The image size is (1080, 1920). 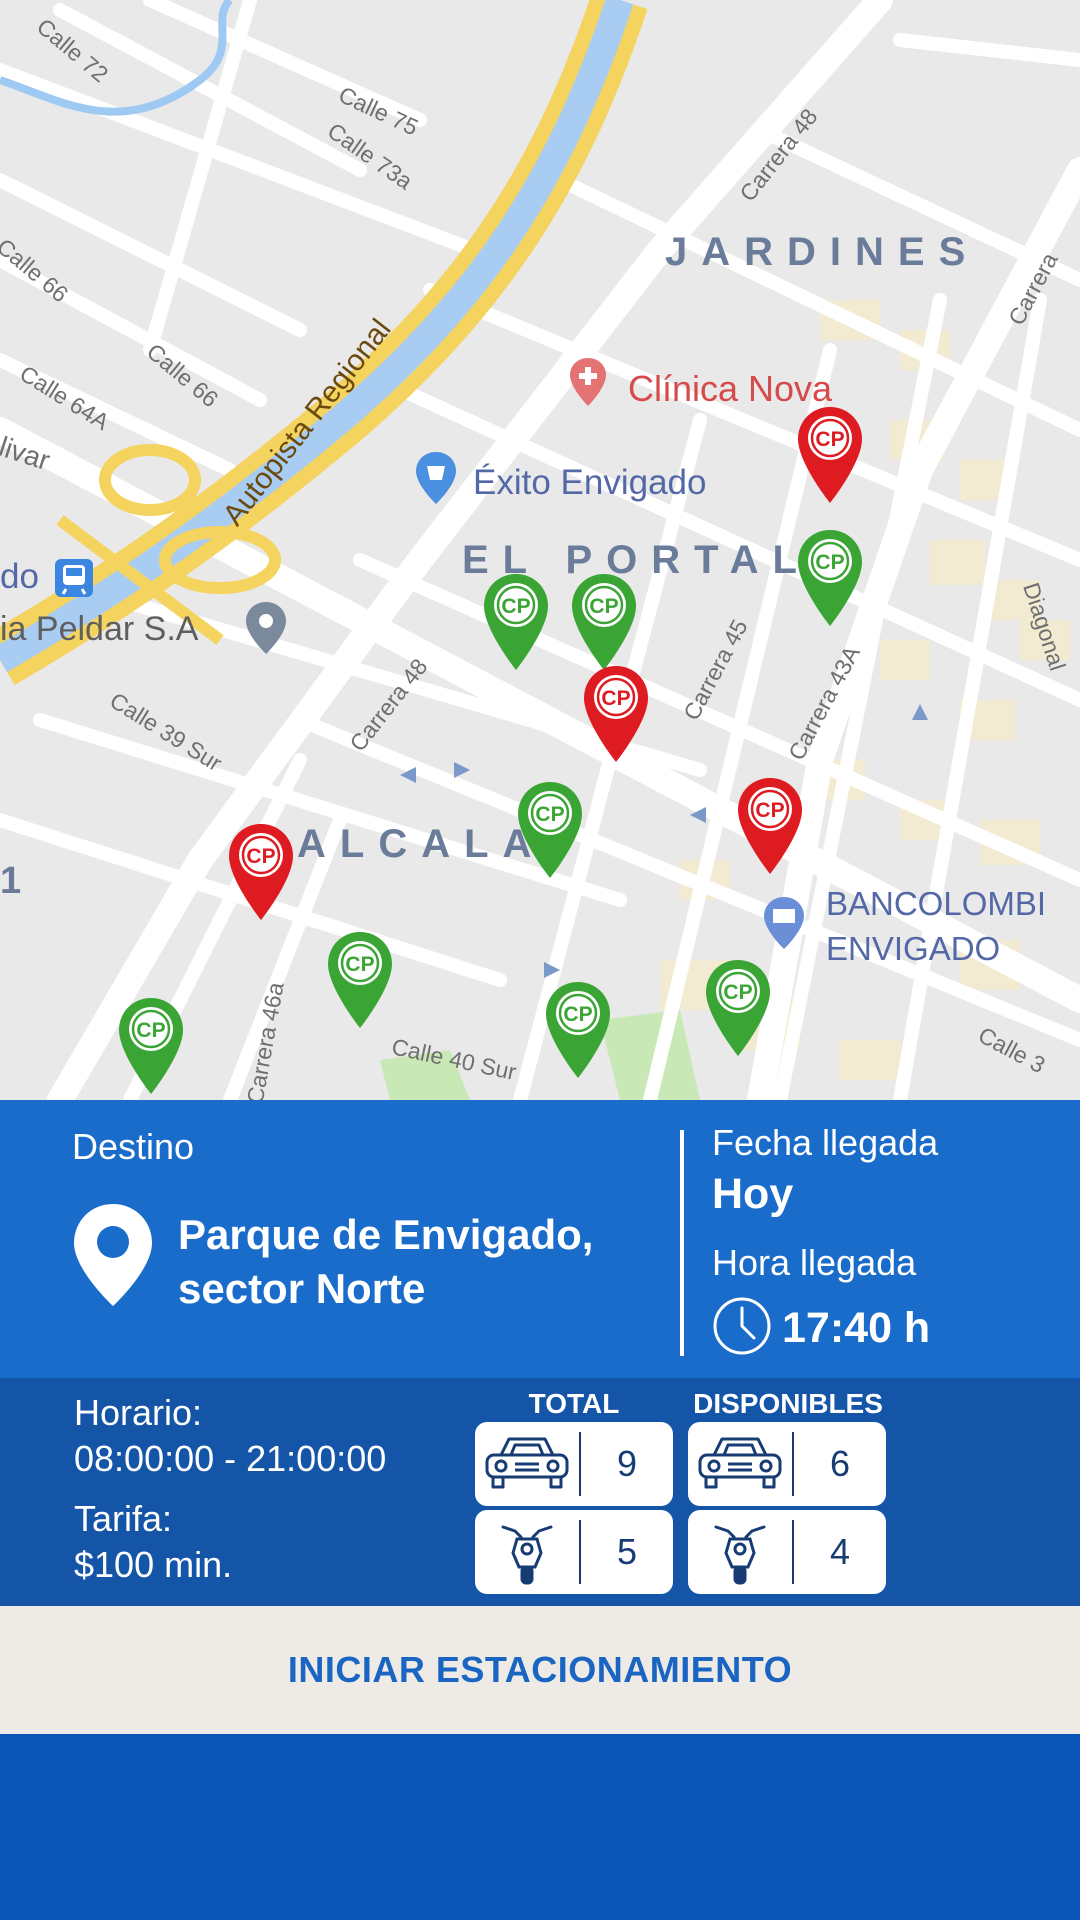 I want to click on map-edge-label: 1, so click(x=11, y=881).